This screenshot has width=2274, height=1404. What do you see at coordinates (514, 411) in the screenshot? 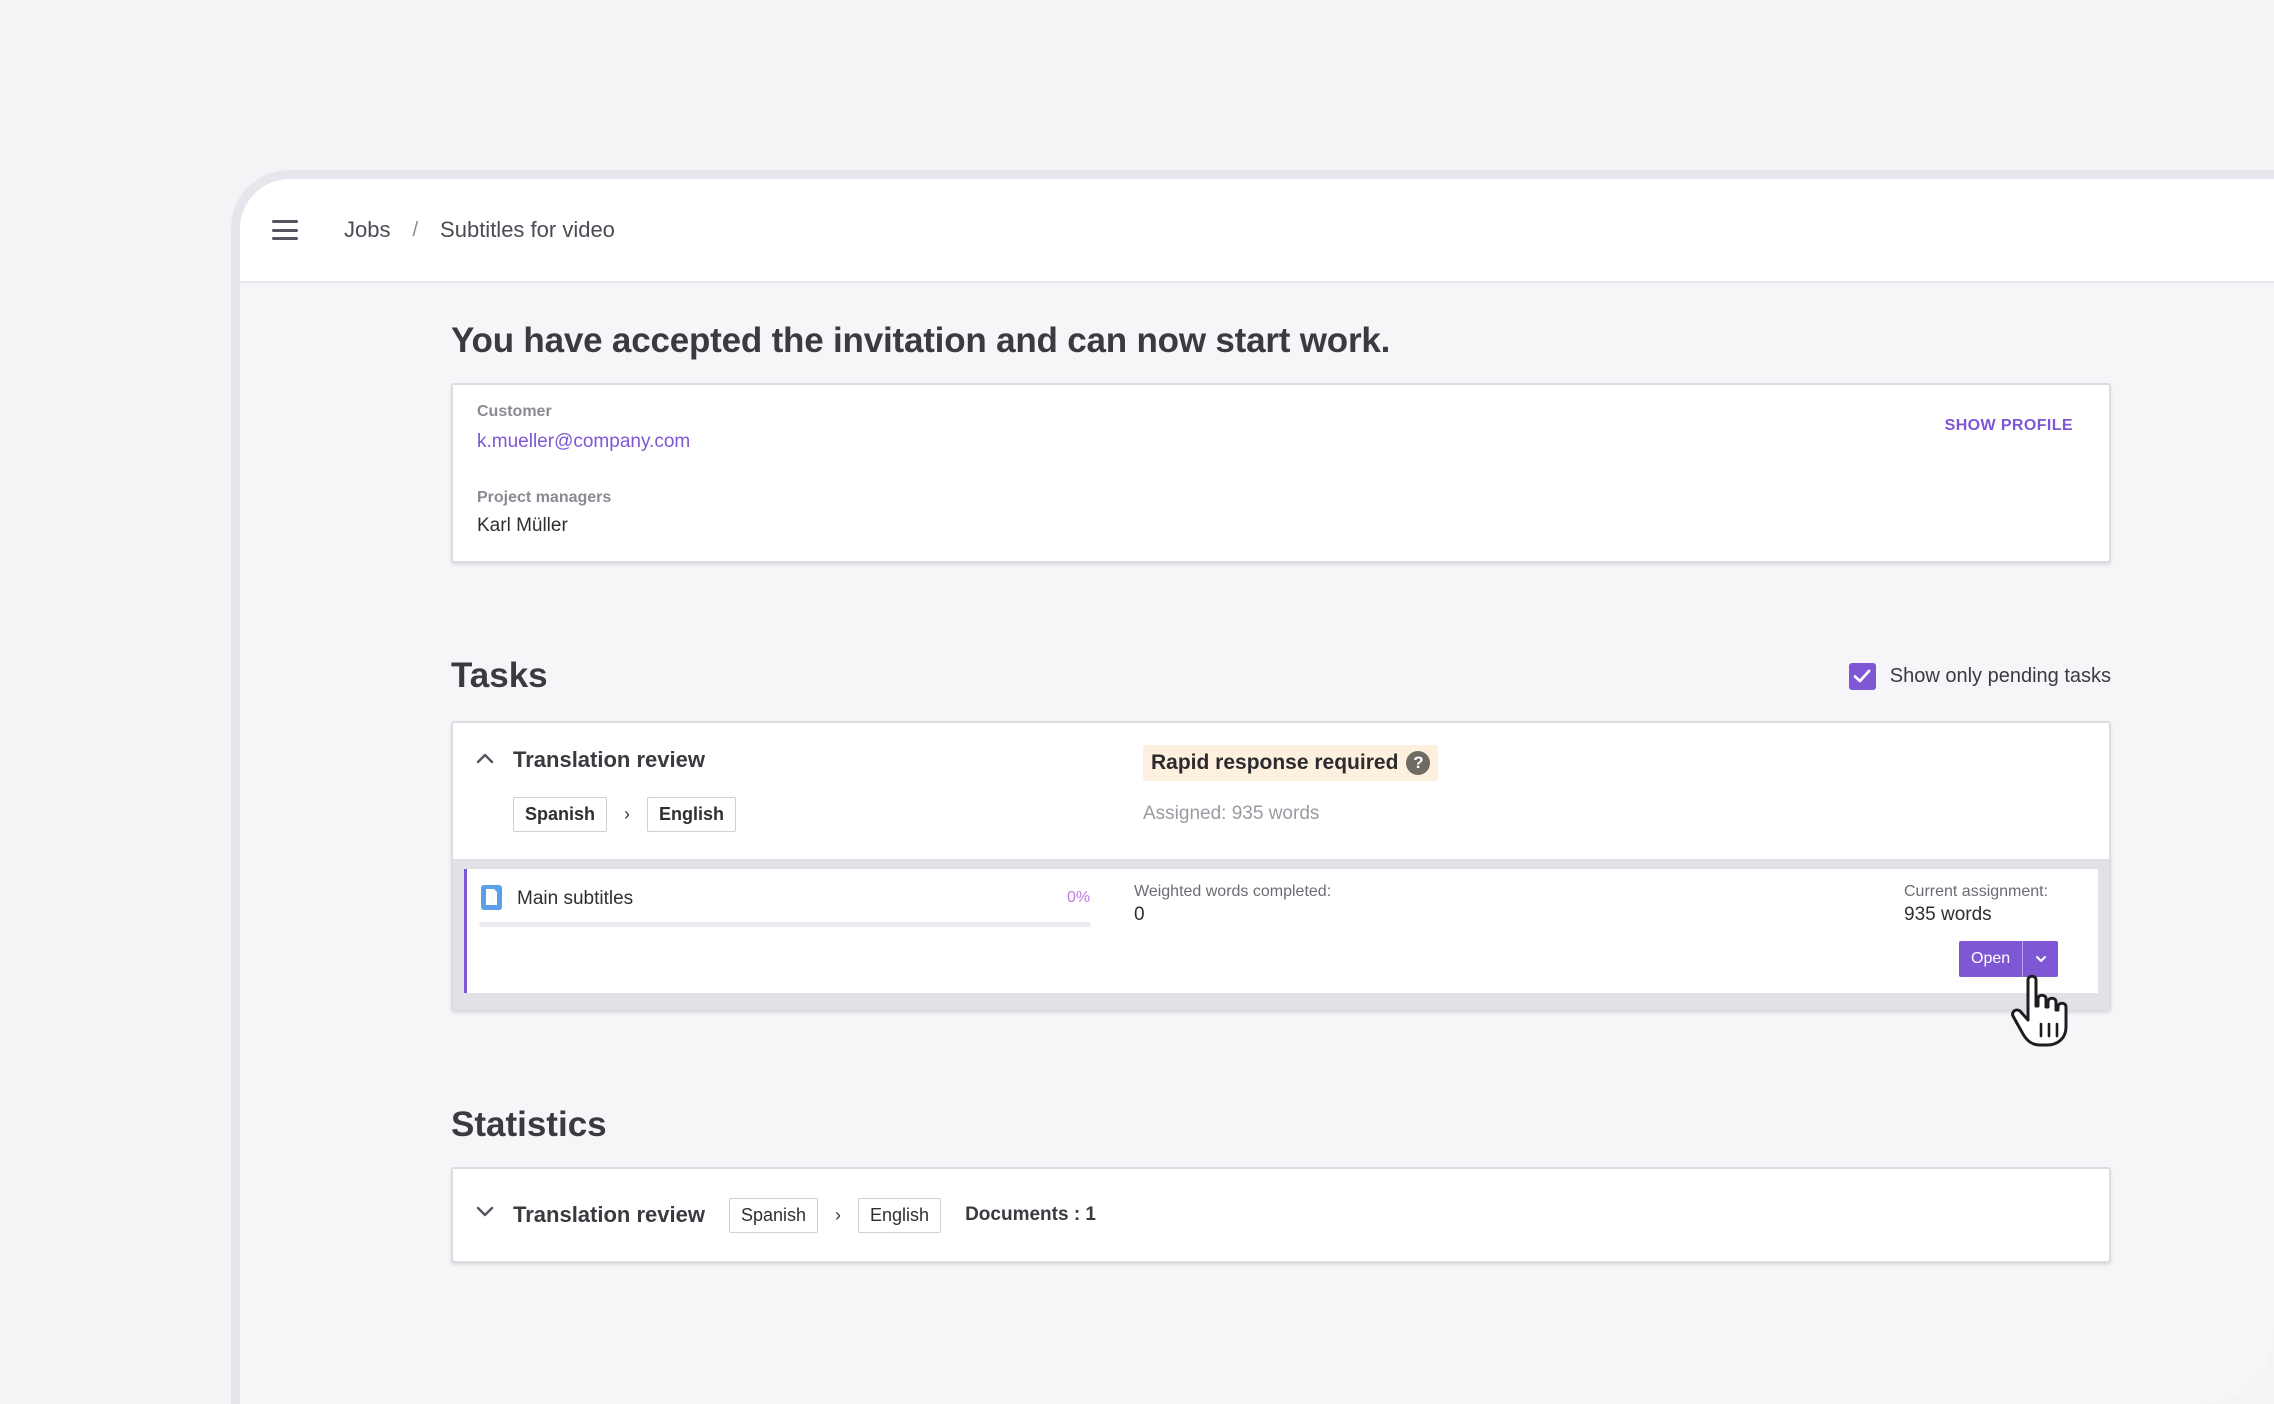
I see `customer-label: Customer` at bounding box center [514, 411].